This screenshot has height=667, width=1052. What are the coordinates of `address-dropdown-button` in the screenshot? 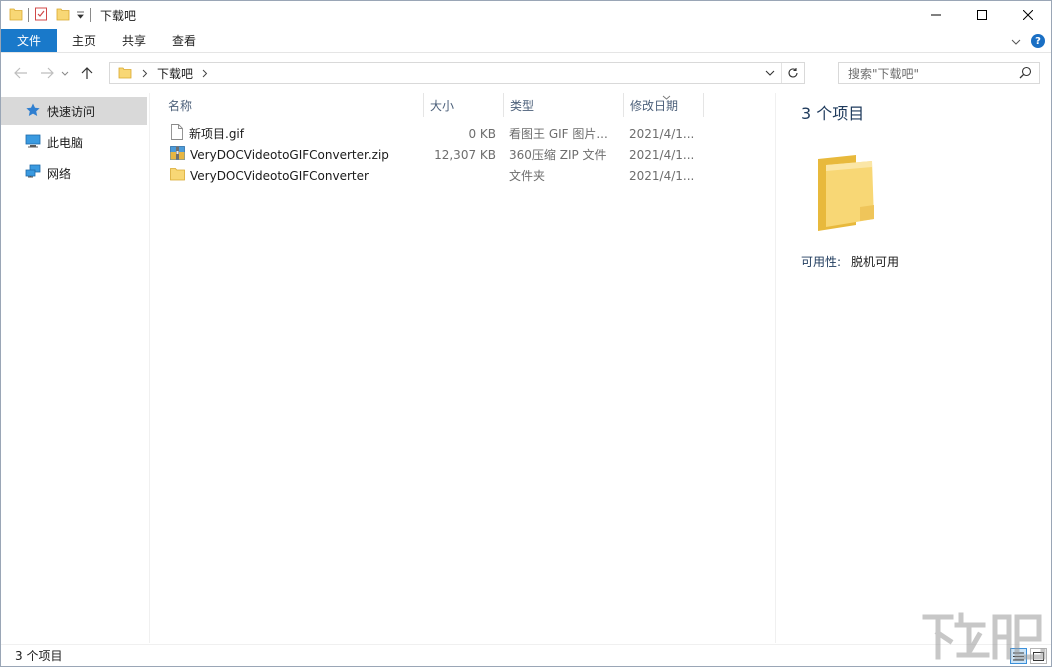 It's located at (770, 73).